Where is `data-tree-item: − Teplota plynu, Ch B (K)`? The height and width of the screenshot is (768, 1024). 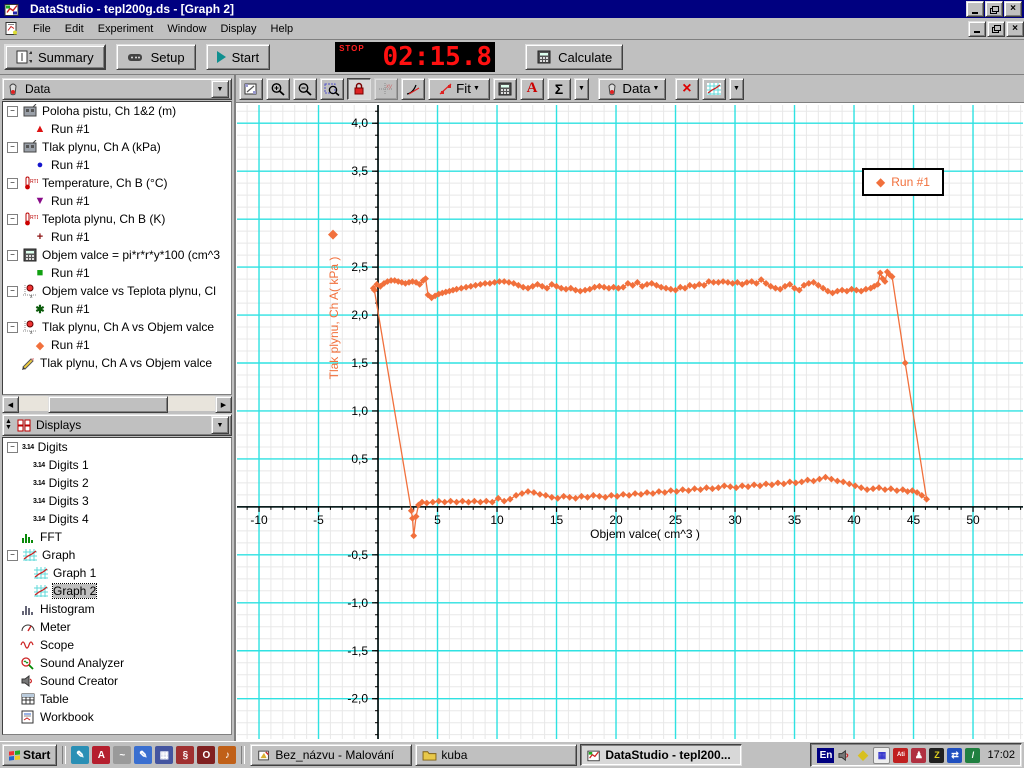
data-tree-item: − Teplota plynu, Ch B (K) is located at coordinates (117, 219).